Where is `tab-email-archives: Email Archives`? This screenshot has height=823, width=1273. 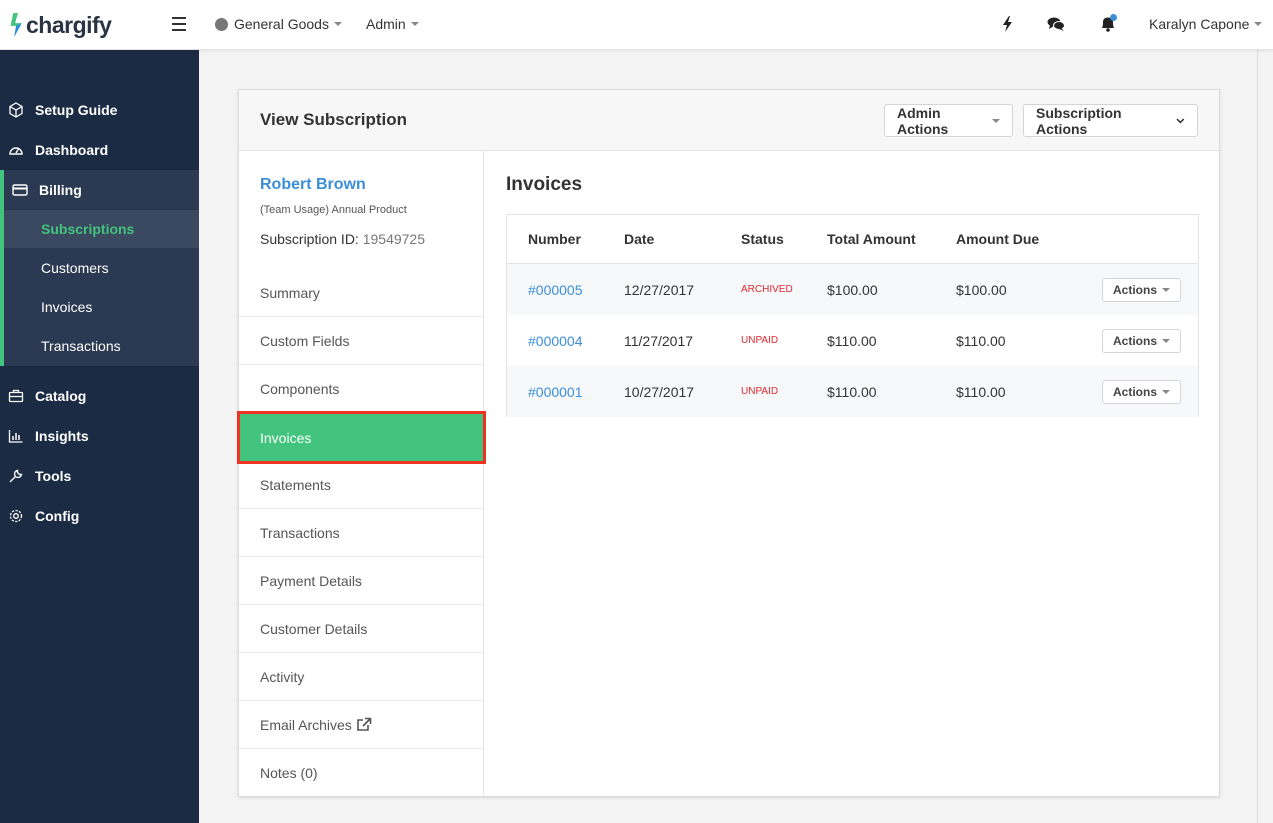 tab-email-archives: Email Archives is located at coordinates (361, 725).